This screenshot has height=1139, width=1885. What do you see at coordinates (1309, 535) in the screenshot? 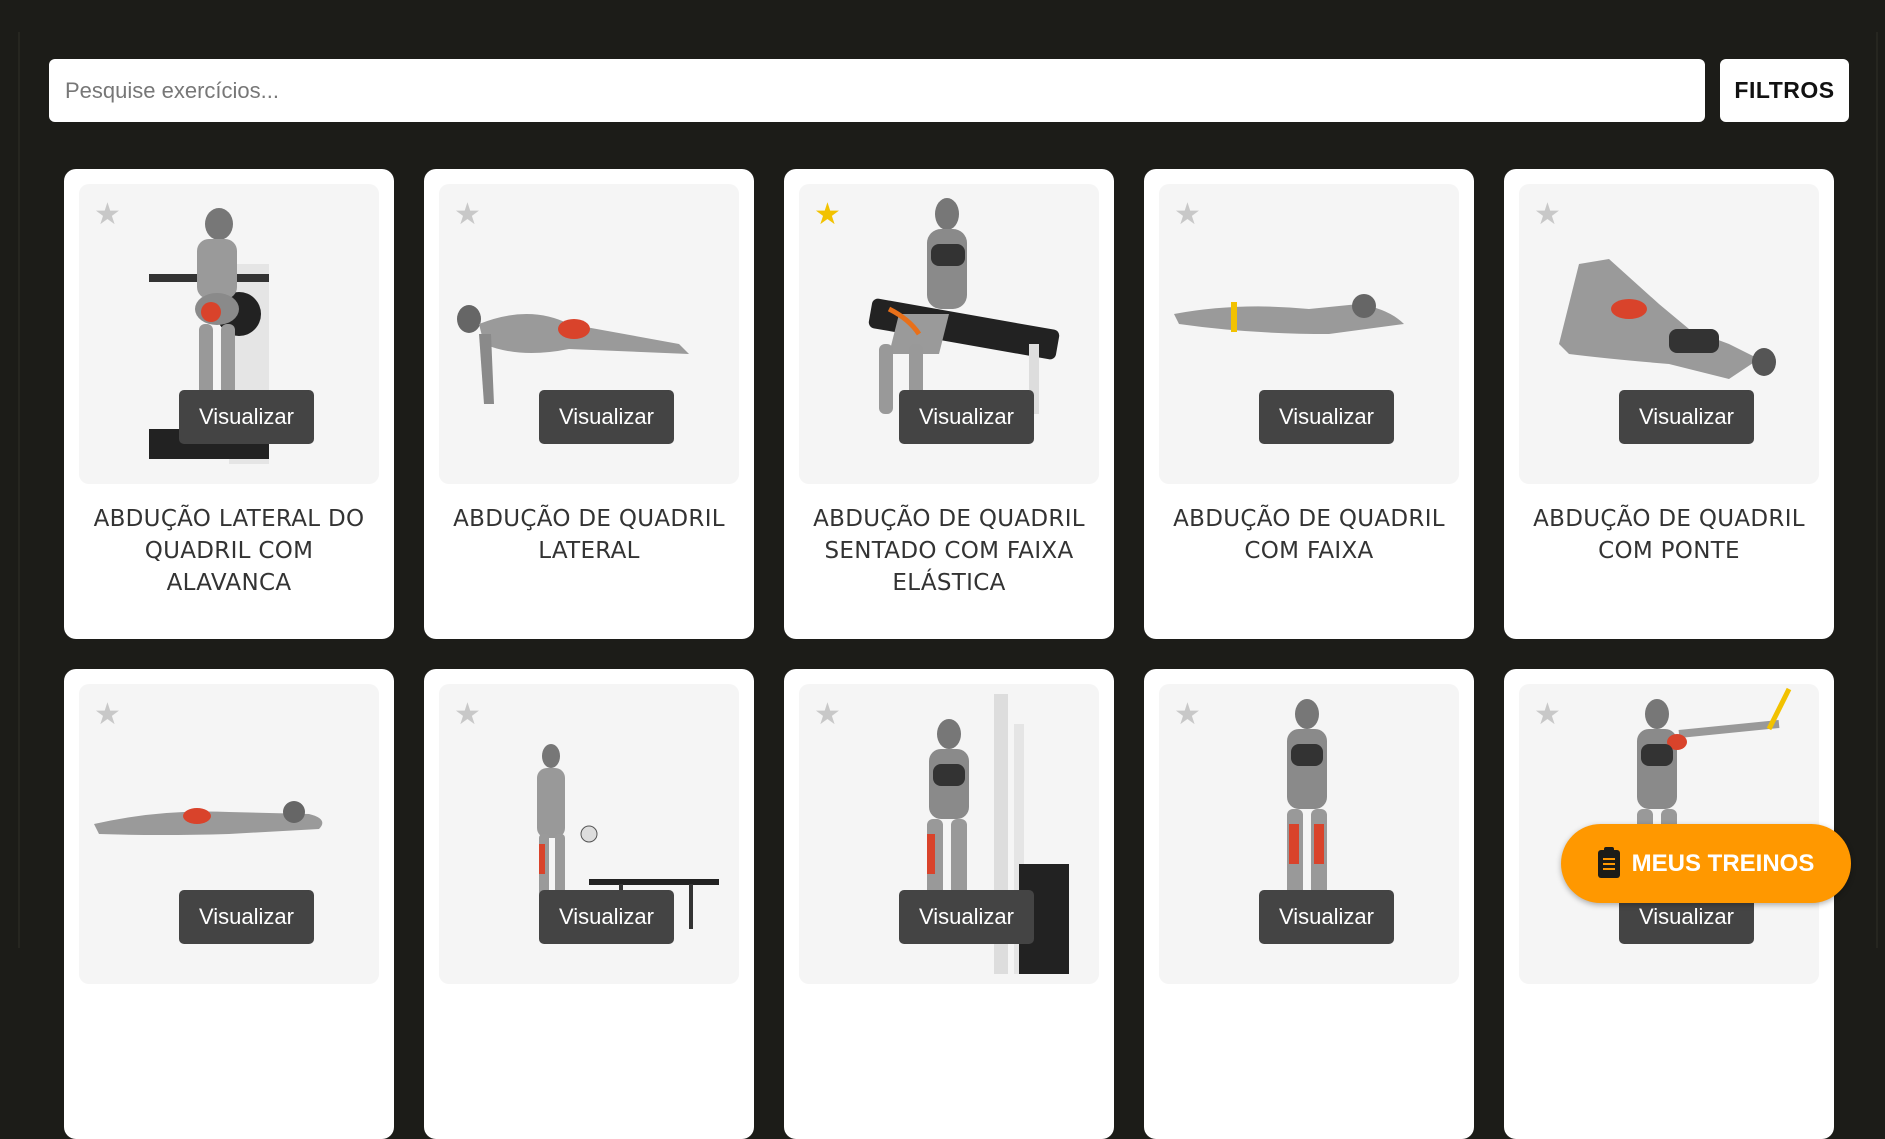
I see `exercise-title: ABDUÇÃO DE QUADRIL COM FAIXA` at bounding box center [1309, 535].